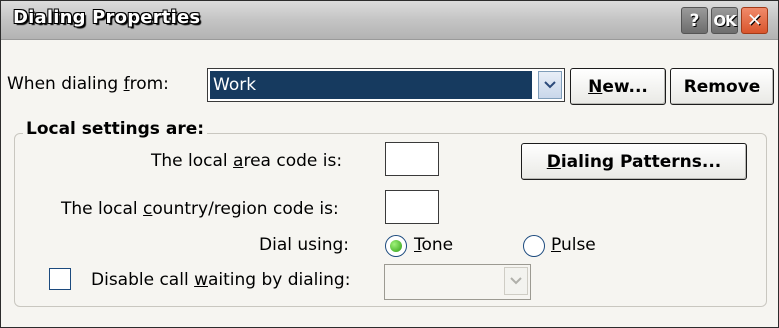 The width and height of the screenshot is (779, 328). What do you see at coordinates (573, 245) in the screenshot?
I see `pulse-label: Pulse` at bounding box center [573, 245].